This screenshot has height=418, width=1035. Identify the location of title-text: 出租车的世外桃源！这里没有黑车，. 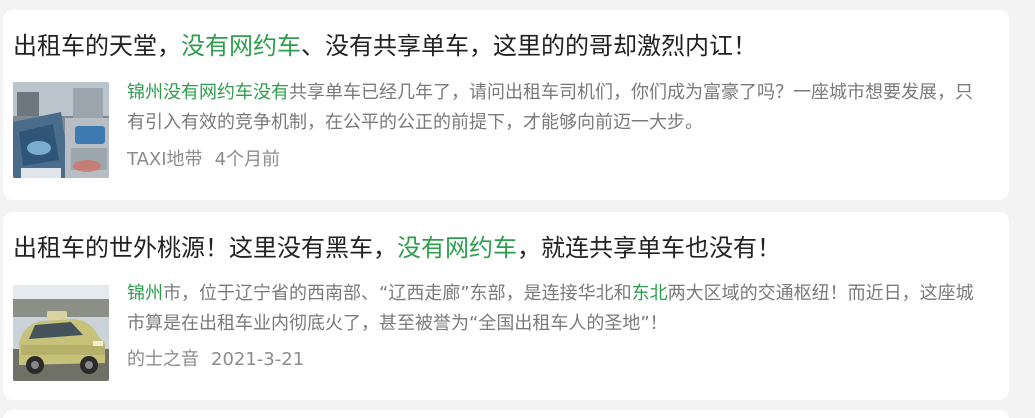
(205, 248).